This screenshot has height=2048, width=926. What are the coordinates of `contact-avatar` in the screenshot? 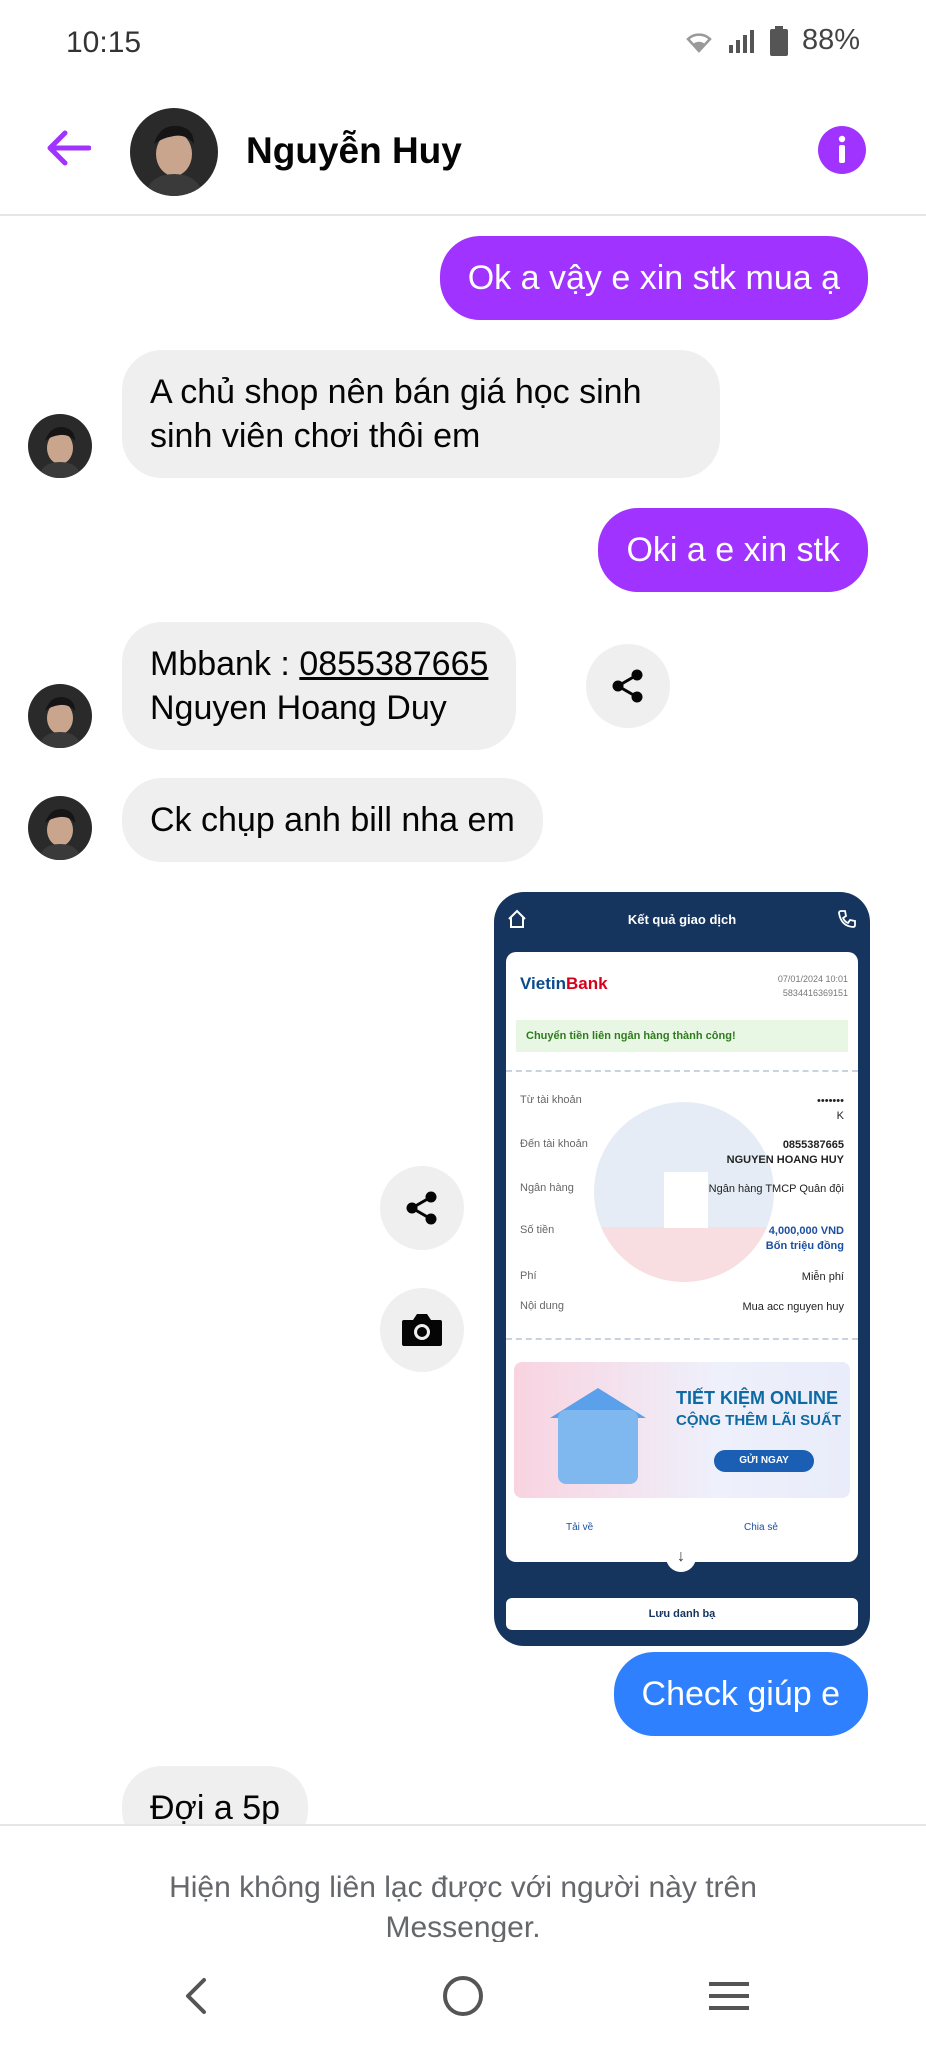 It's located at (174, 152).